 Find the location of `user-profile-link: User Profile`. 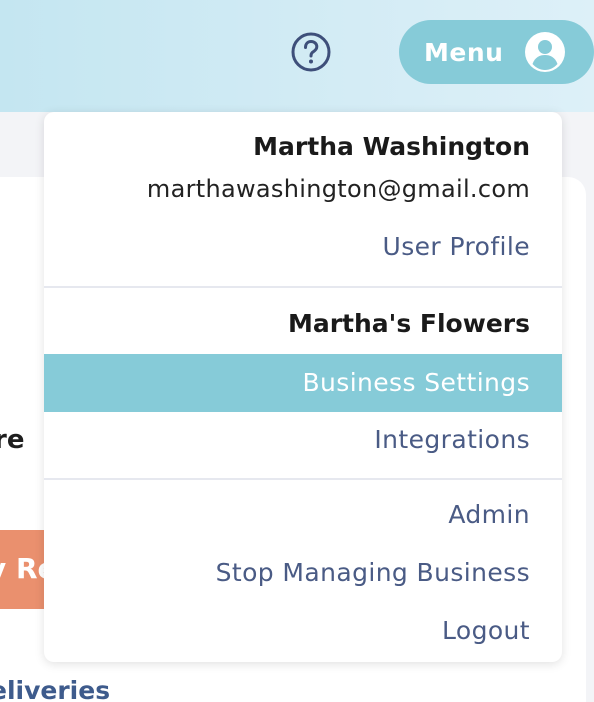

user-profile-link: User Profile is located at coordinates (303, 246).